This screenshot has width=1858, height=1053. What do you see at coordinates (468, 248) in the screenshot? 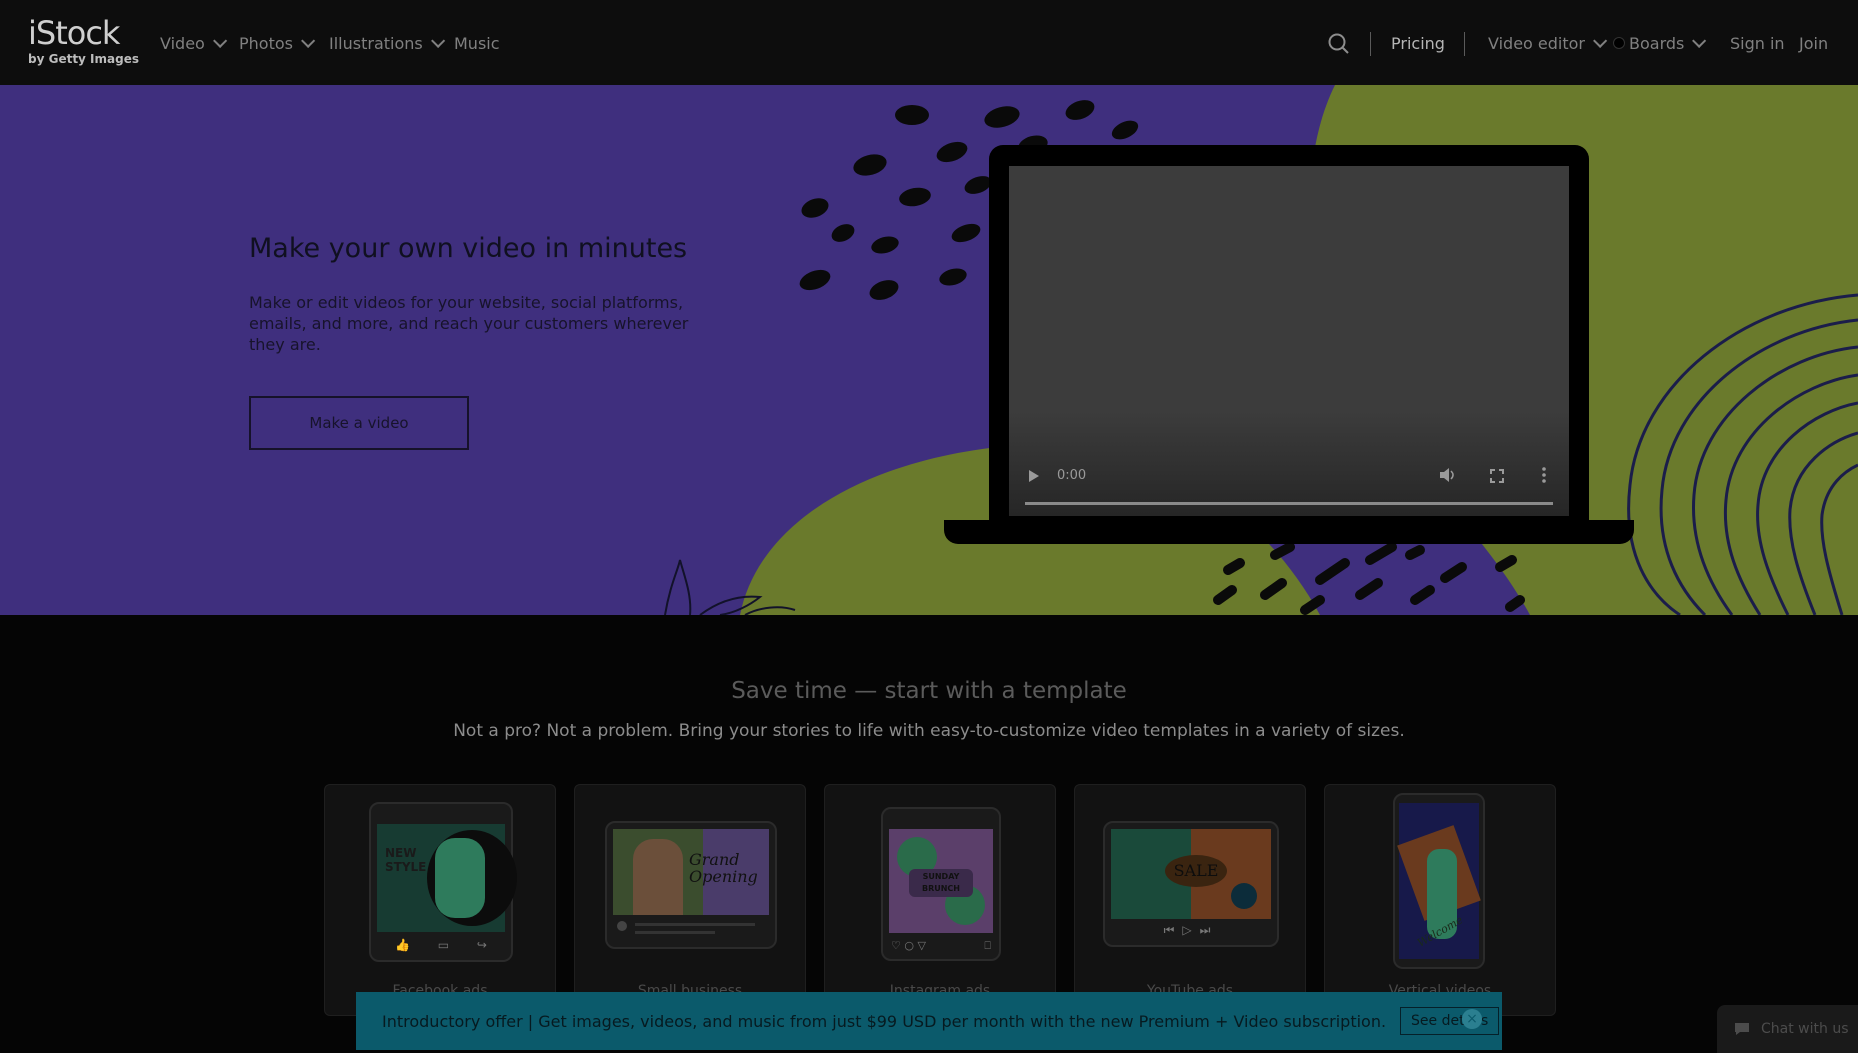
I see `hero-title: Make your own video in minutes` at bounding box center [468, 248].